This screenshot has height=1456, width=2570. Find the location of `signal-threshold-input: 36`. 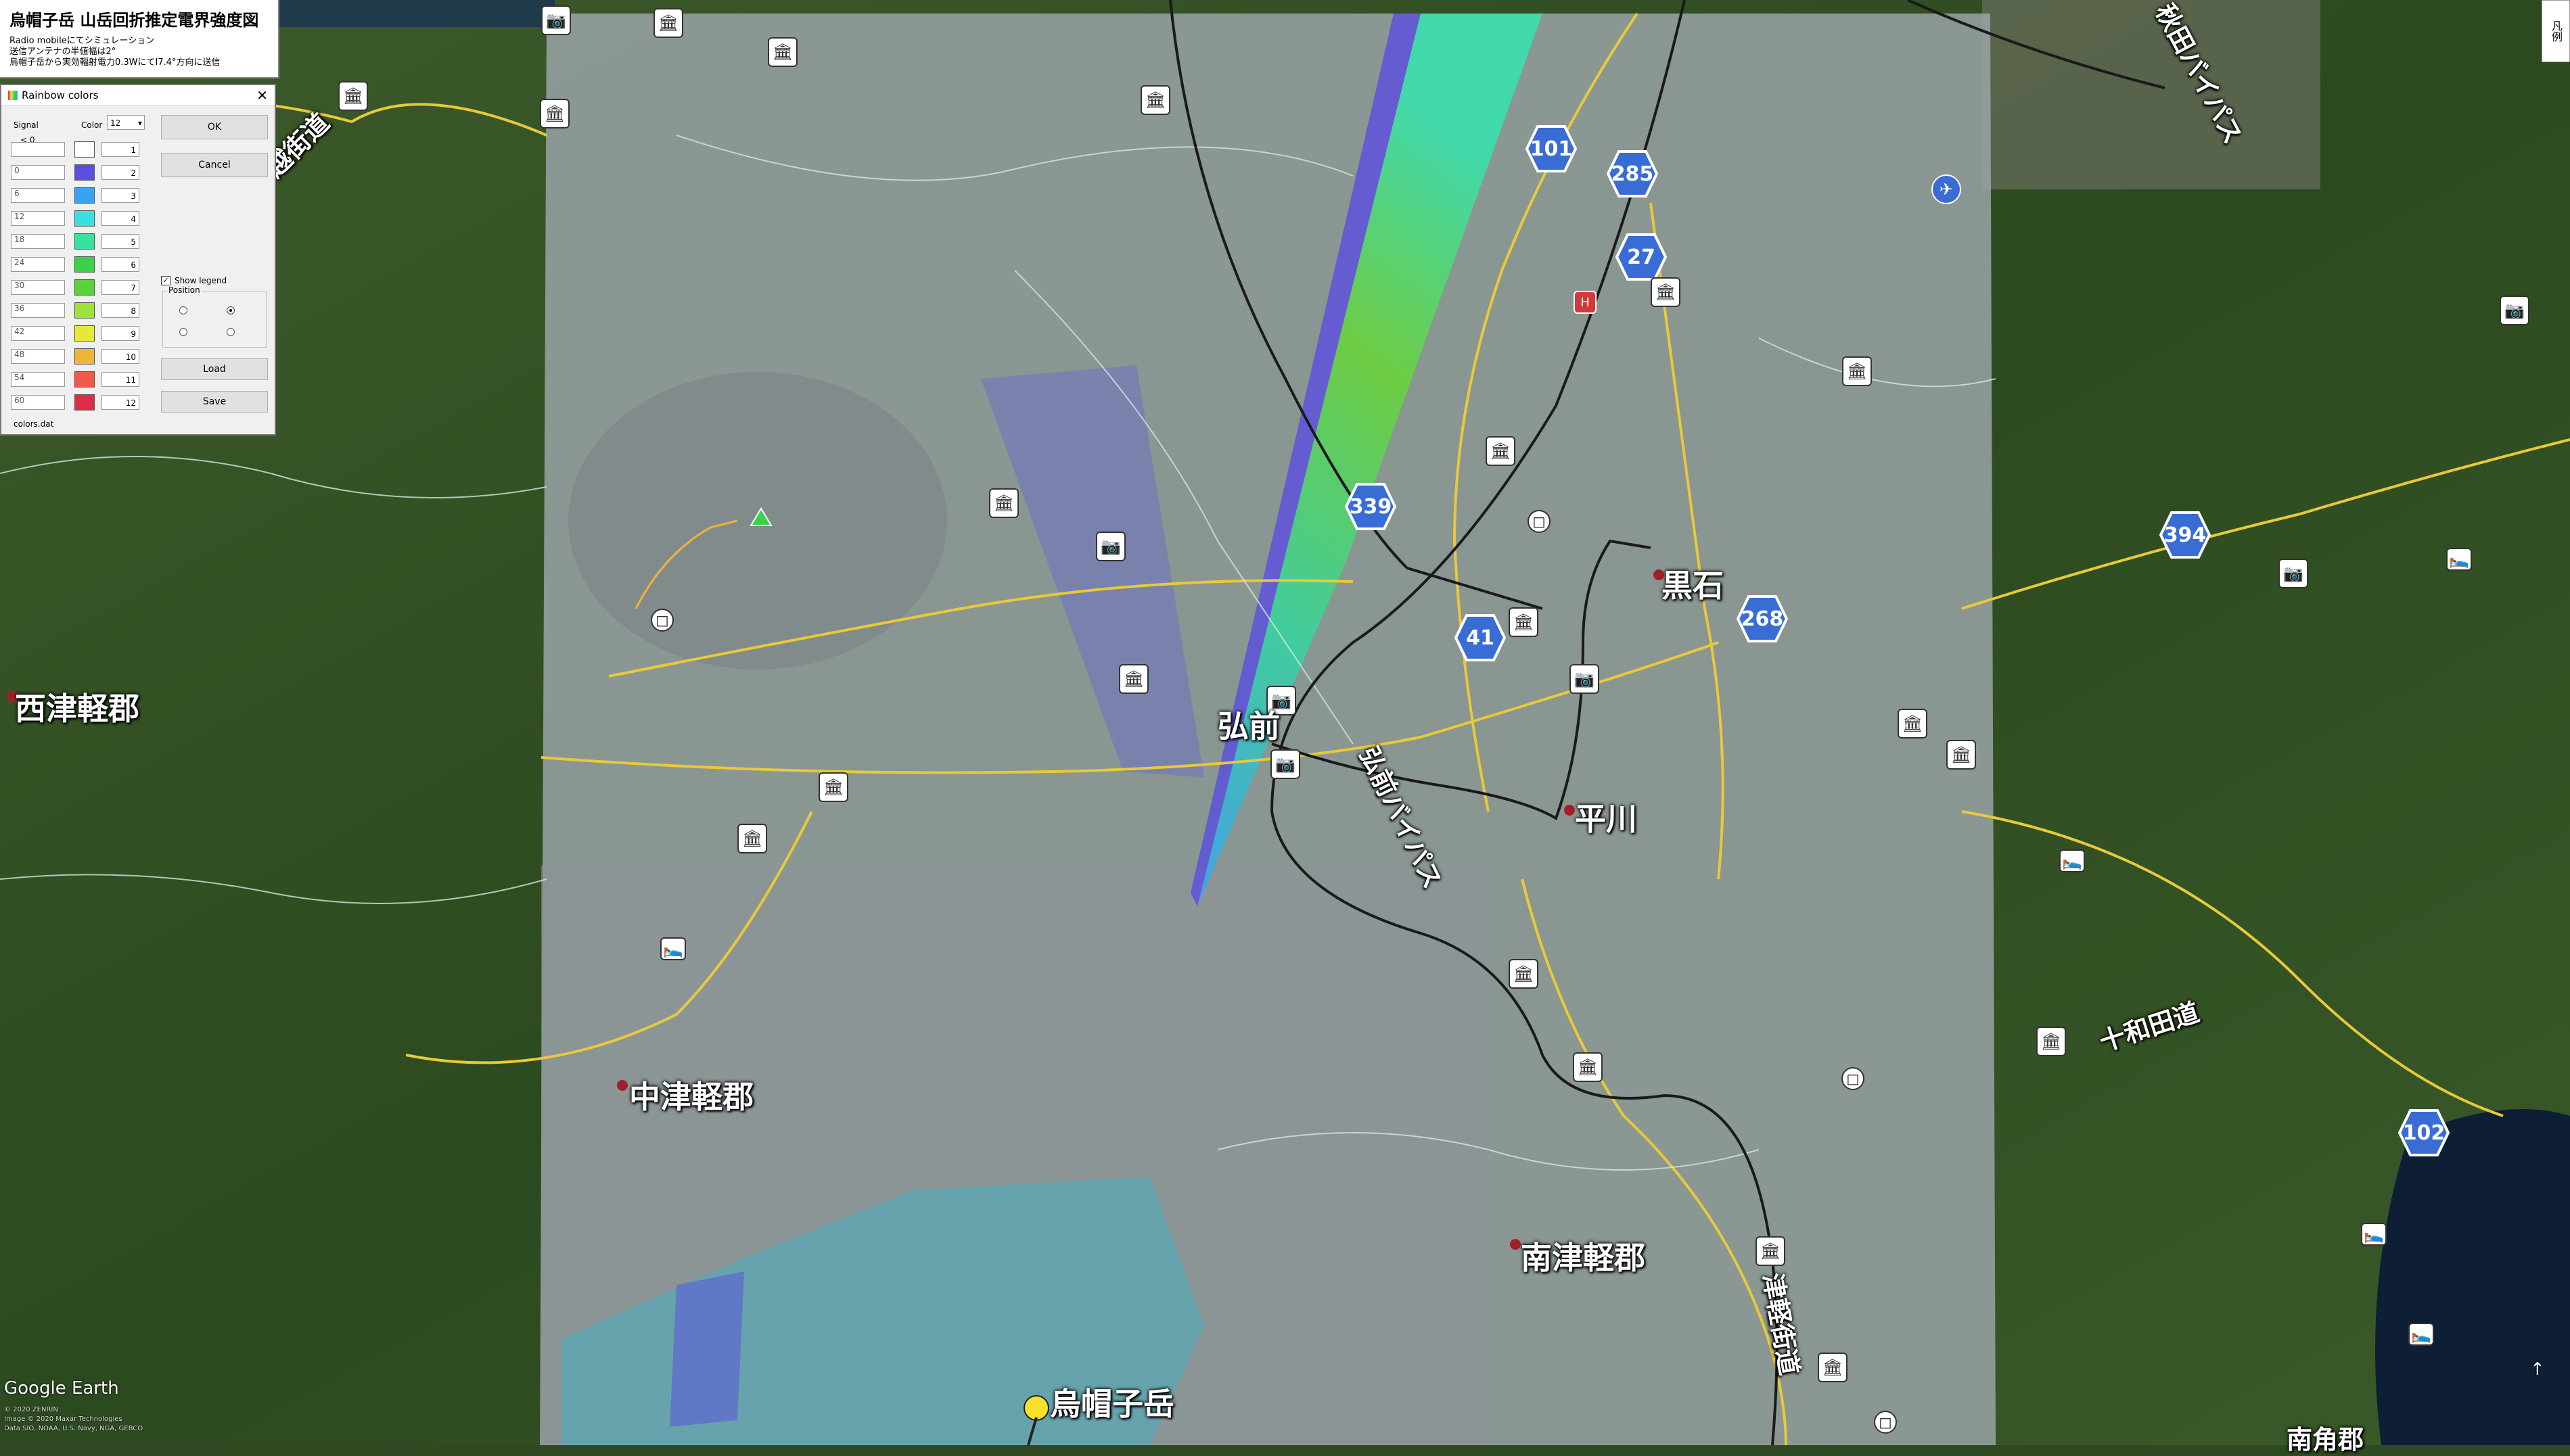

signal-threshold-input: 36 is located at coordinates (38, 311).